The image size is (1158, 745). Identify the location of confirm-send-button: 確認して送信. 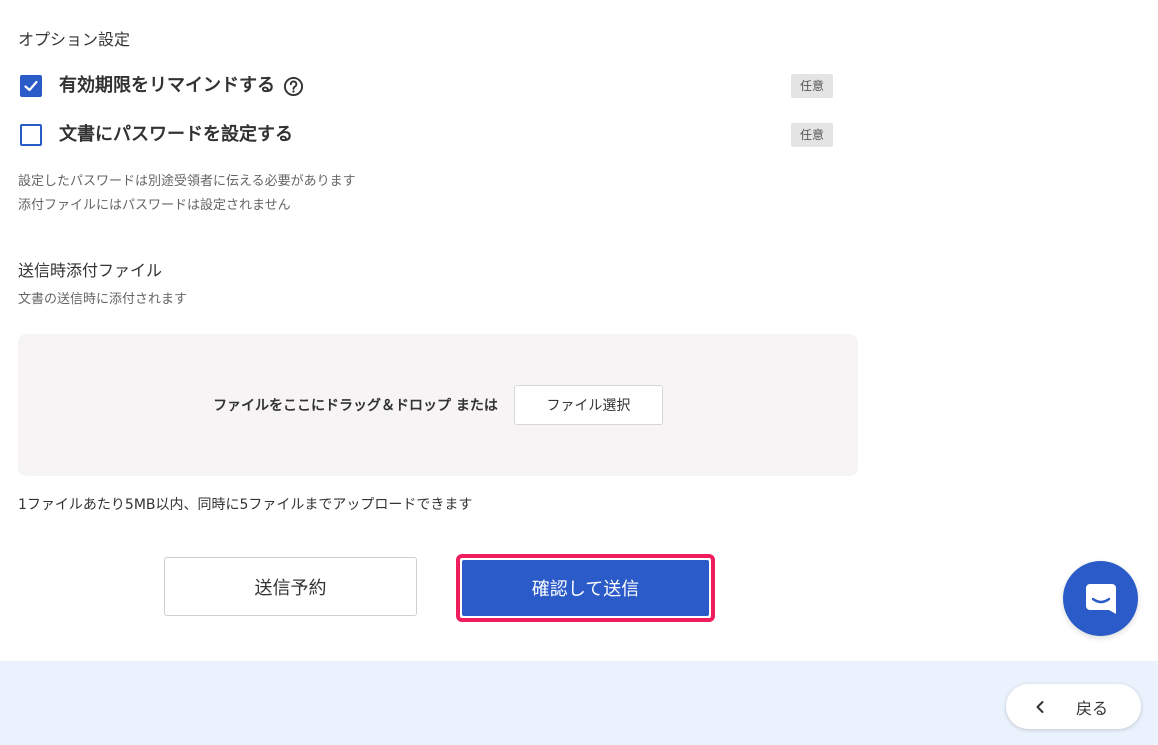
(585, 588).